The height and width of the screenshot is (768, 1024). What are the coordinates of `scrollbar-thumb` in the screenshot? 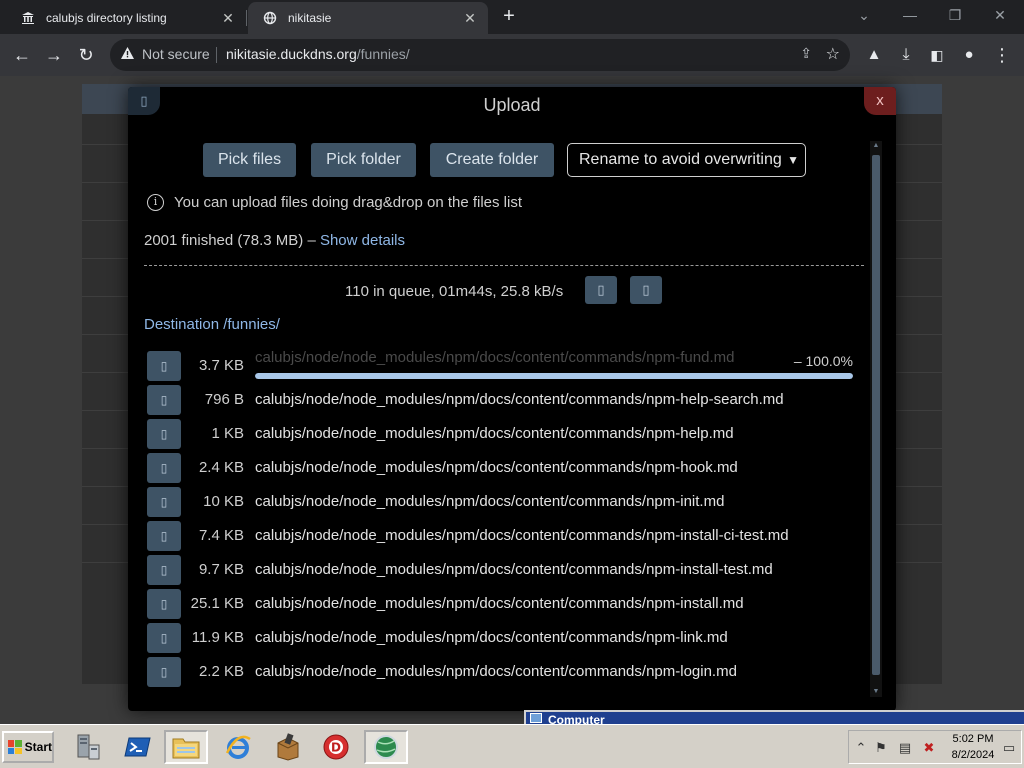 It's located at (876, 415).